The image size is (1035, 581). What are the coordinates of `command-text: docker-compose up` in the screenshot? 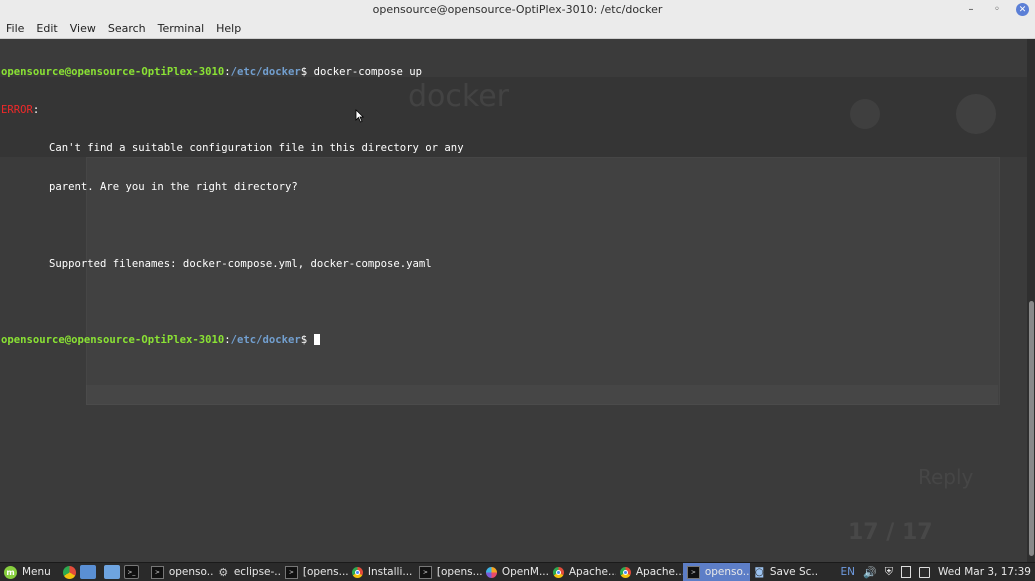 It's located at (367, 71).